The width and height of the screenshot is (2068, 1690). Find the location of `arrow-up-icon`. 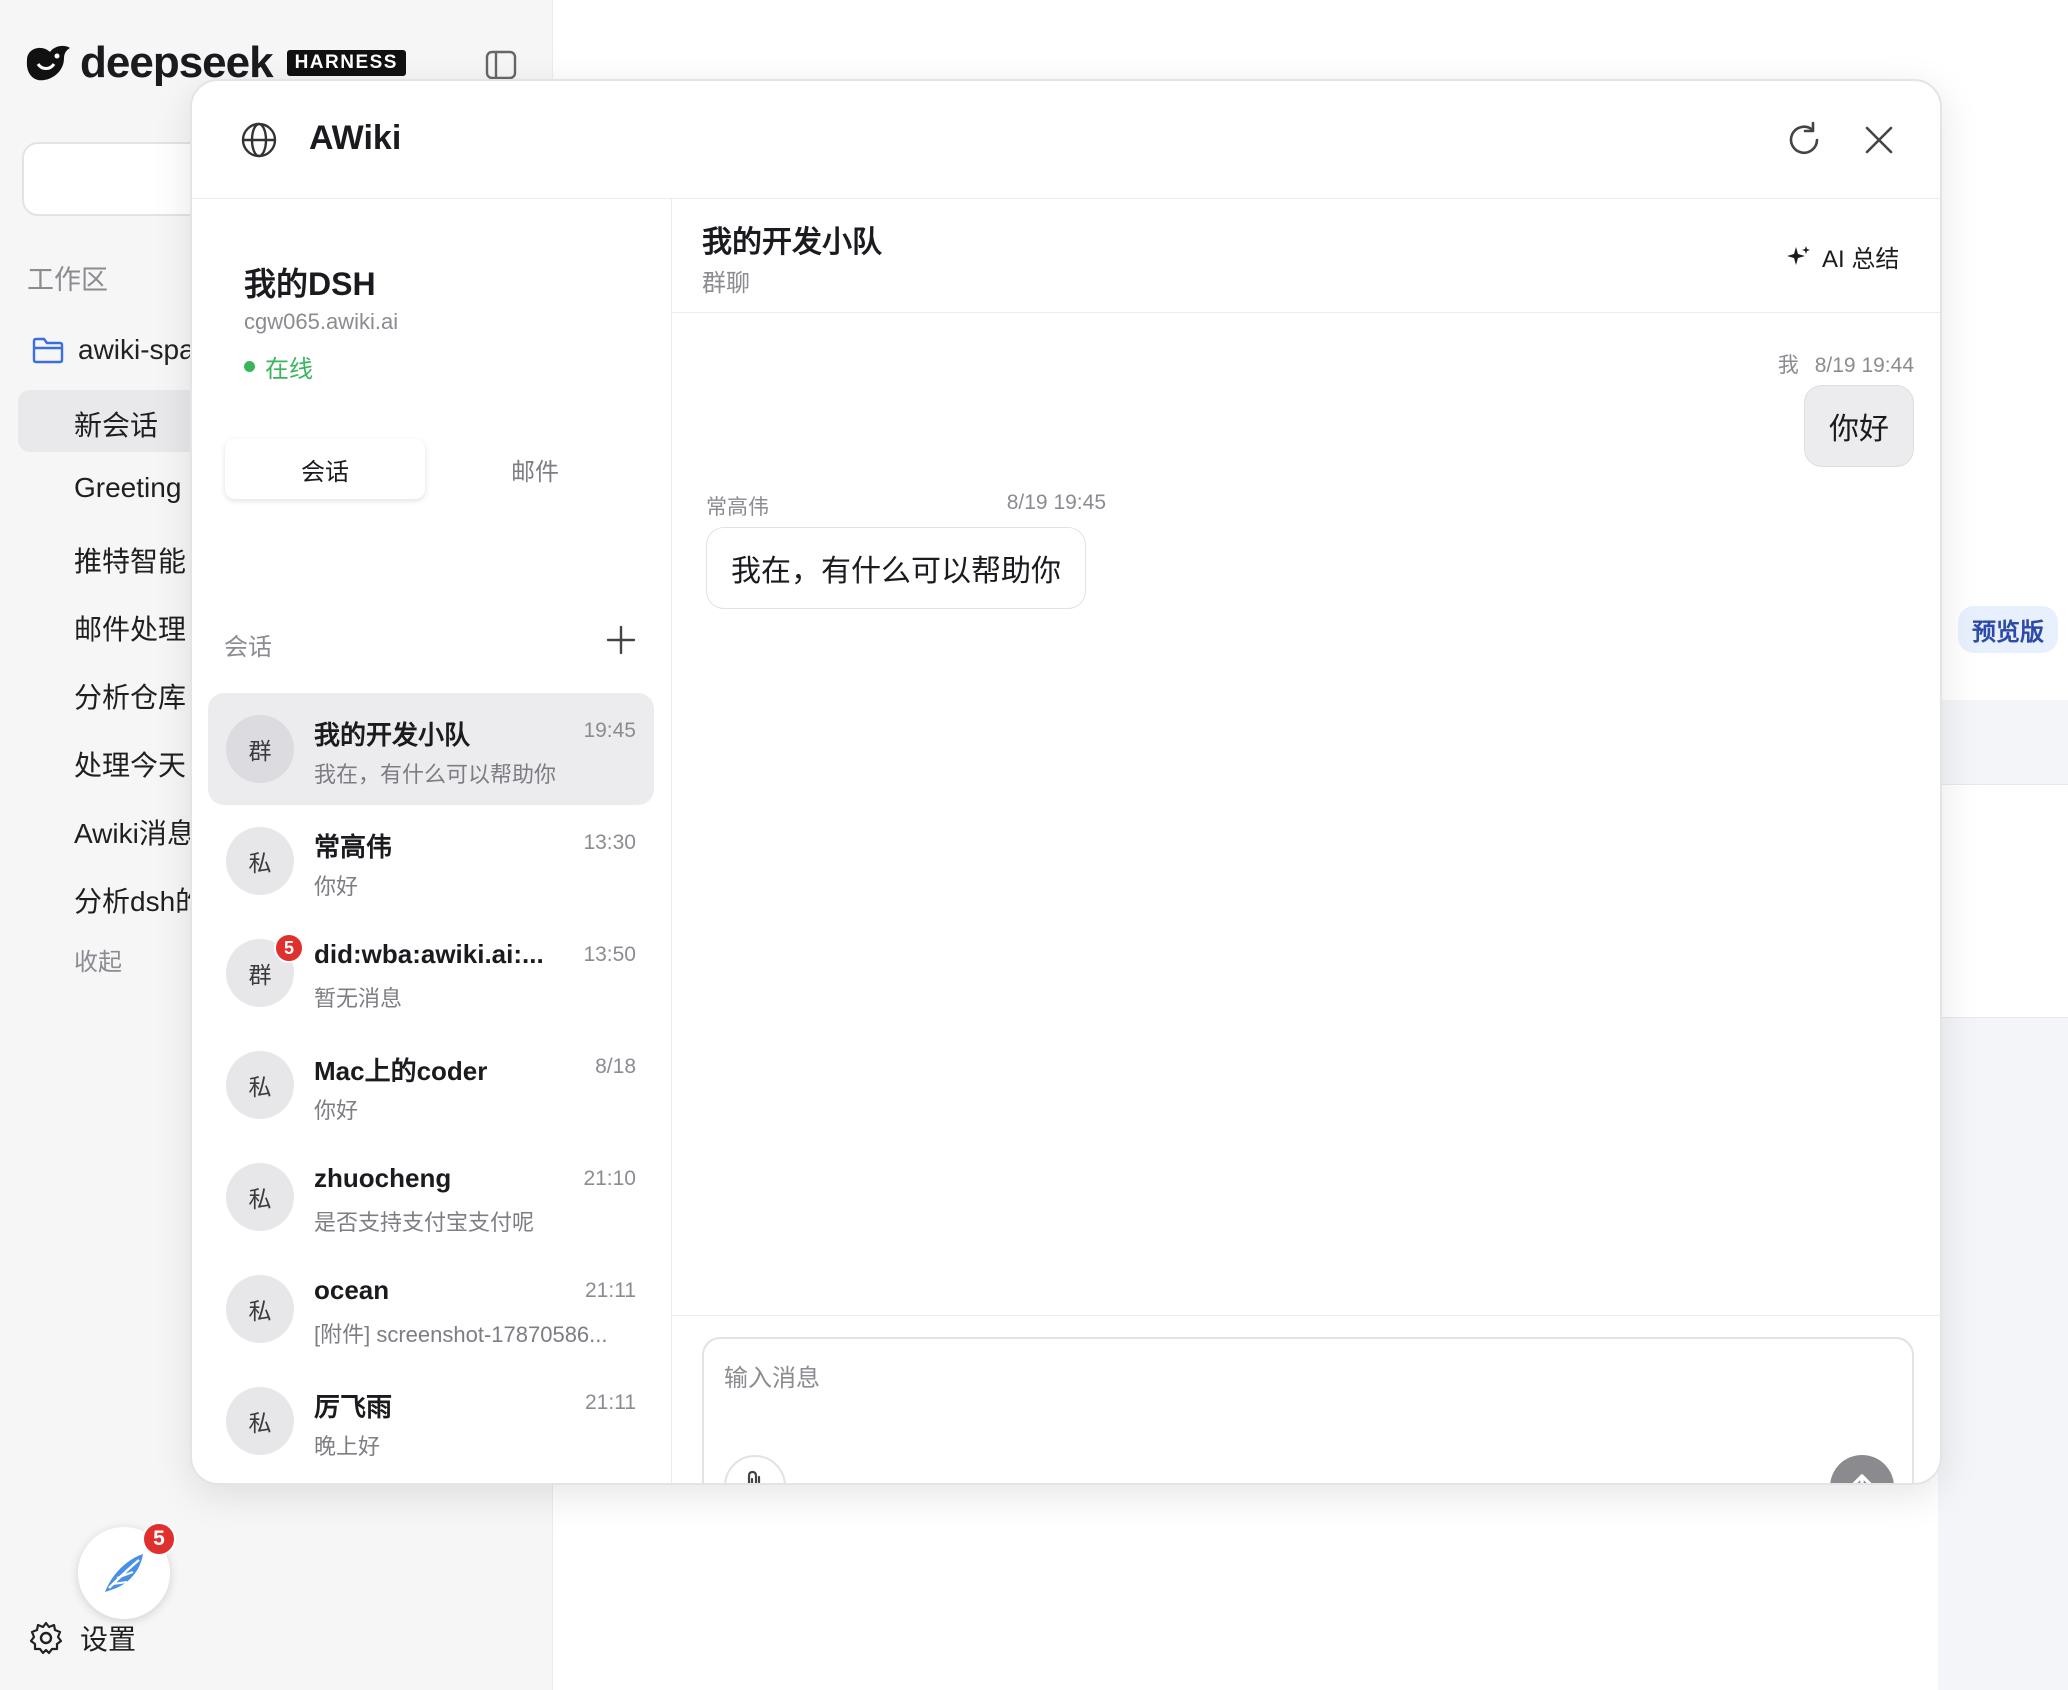

arrow-up-icon is located at coordinates (1862, 1478).